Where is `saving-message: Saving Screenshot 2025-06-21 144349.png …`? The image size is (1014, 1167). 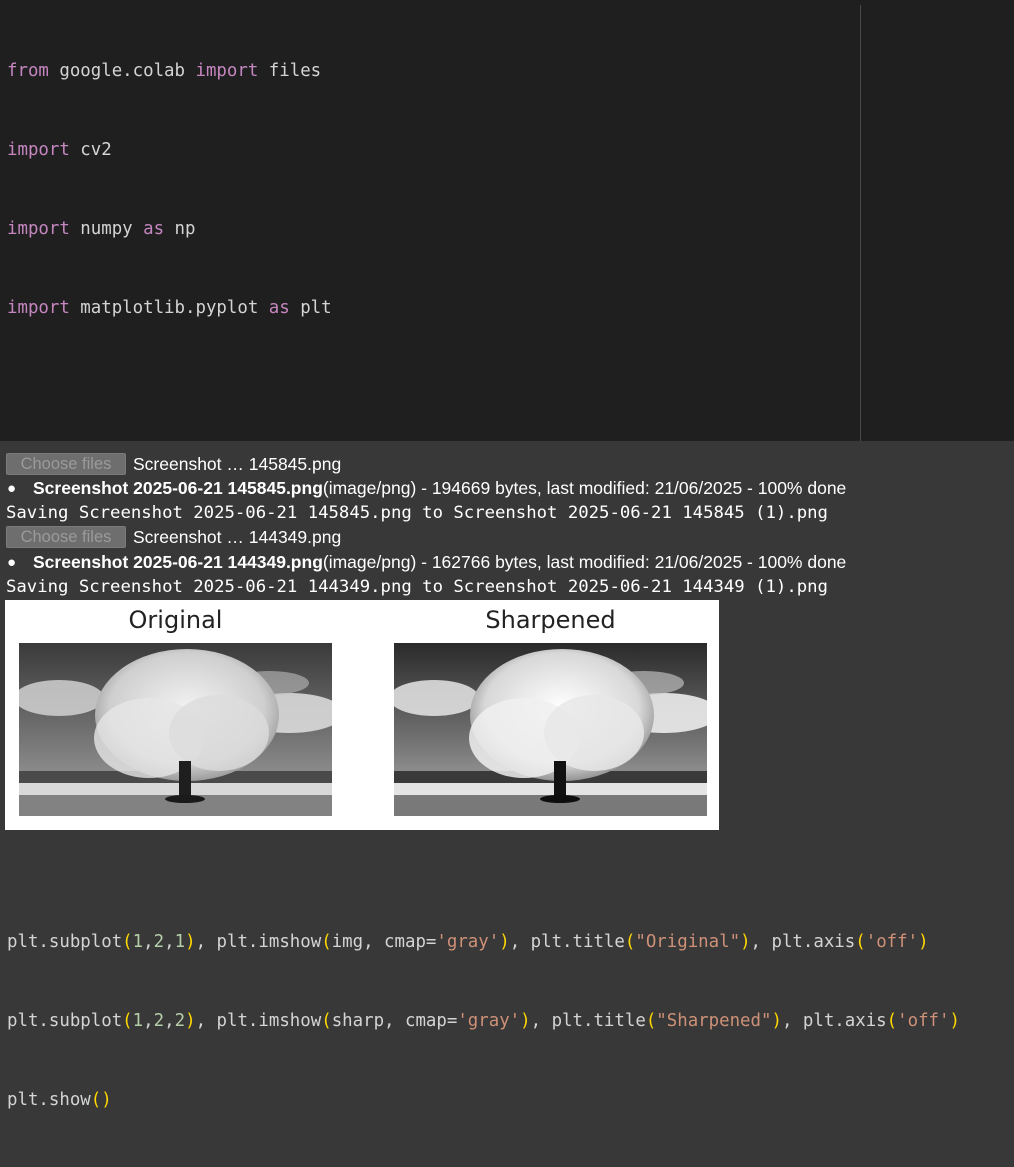 saving-message: Saving Screenshot 2025-06-21 144349.png … is located at coordinates (417, 587).